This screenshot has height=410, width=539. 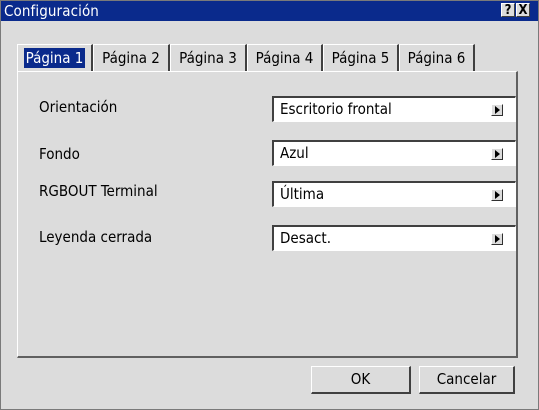 I want to click on tab-label: Página 2, so click(x=131, y=58).